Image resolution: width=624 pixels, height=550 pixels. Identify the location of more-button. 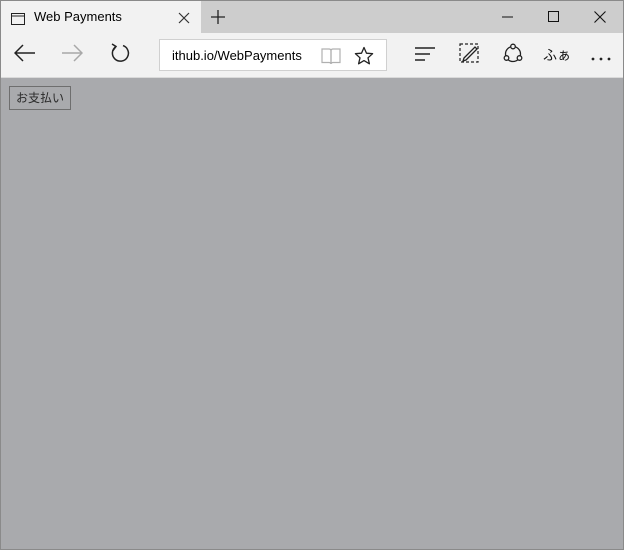
(601, 55).